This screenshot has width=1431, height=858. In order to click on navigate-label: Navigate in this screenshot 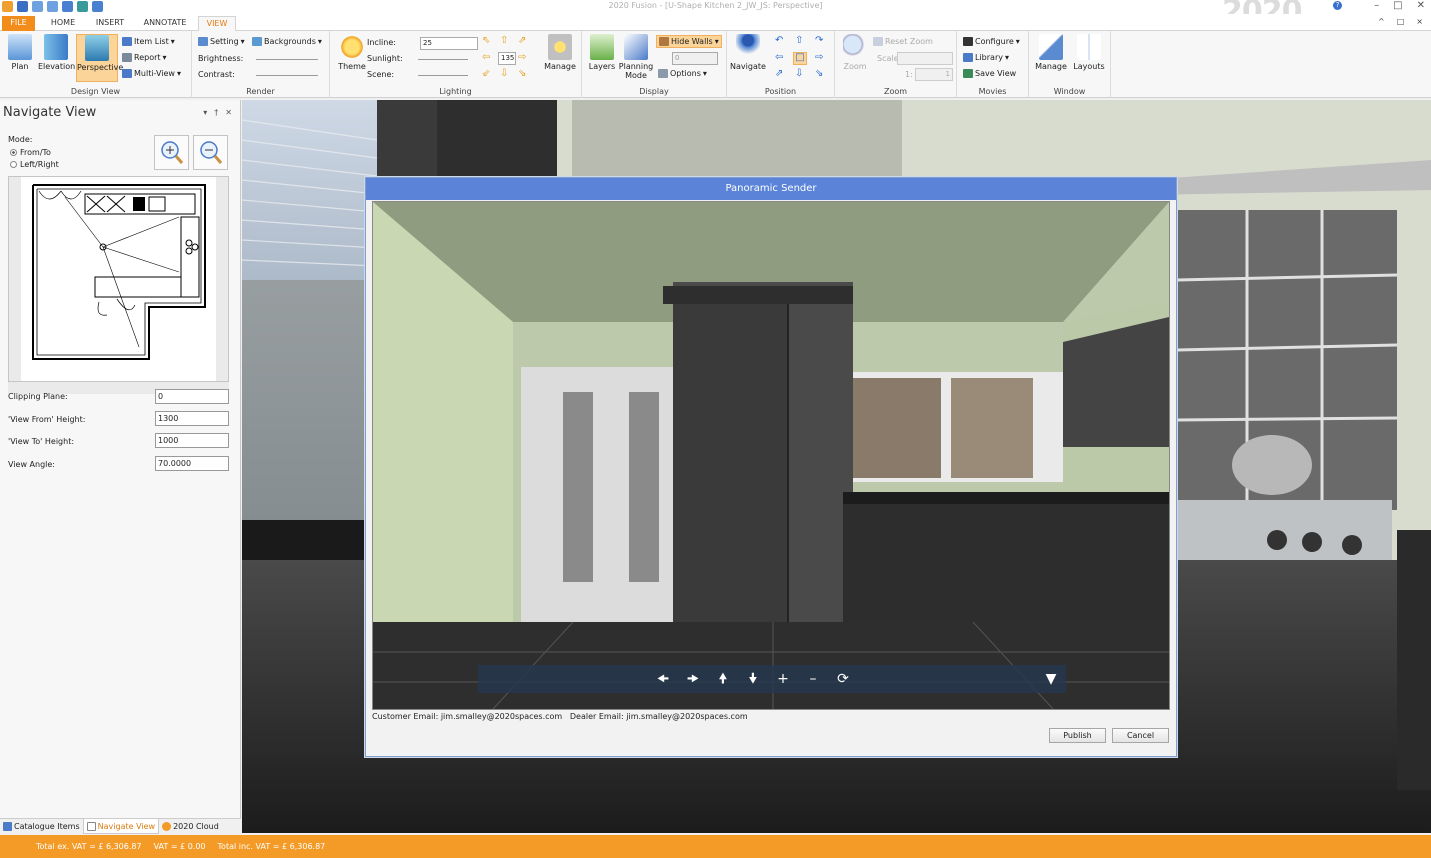, I will do `click(748, 66)`.